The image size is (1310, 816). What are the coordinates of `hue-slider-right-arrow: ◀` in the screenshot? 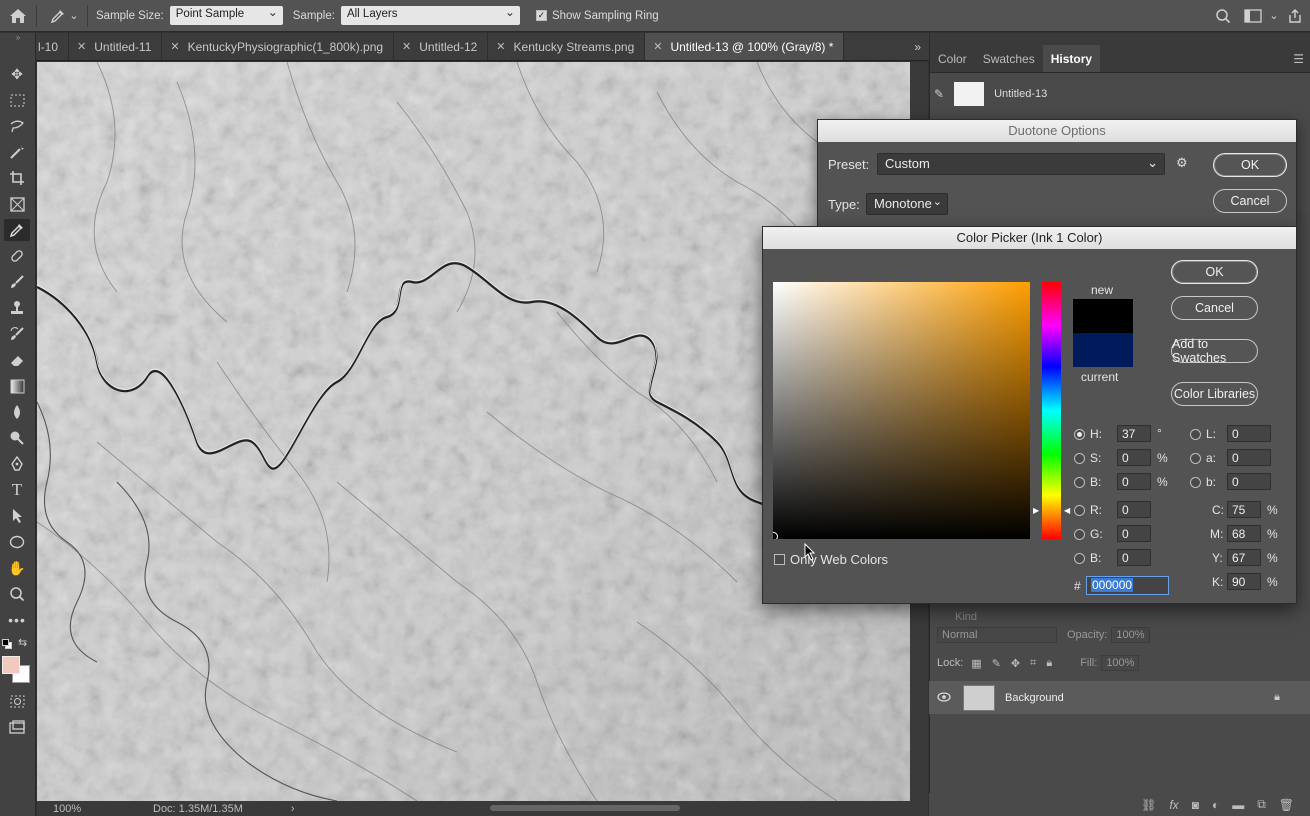 It's located at (1067, 510).